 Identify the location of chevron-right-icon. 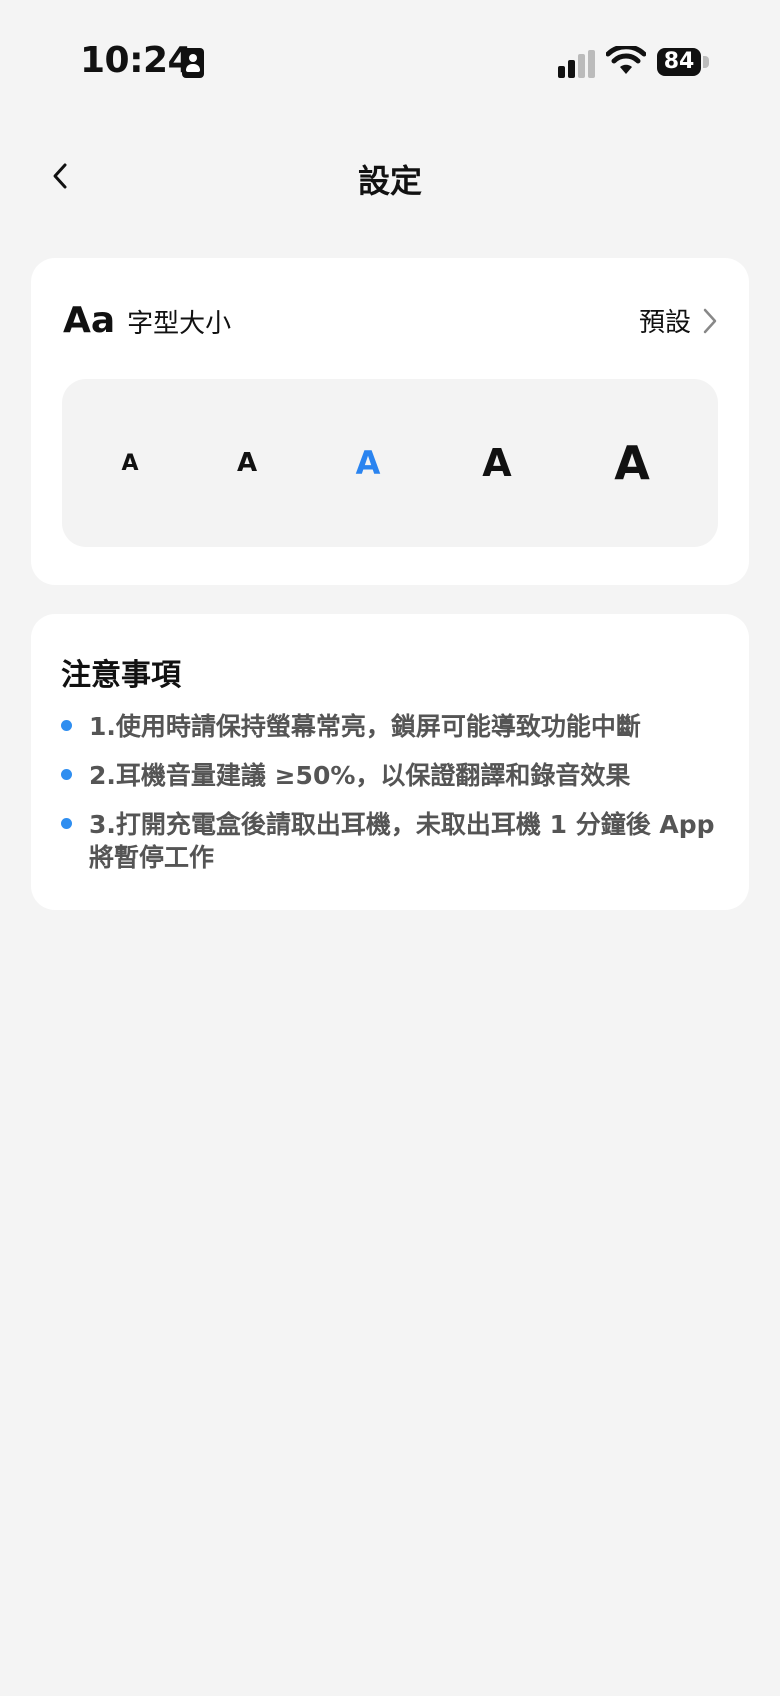
(710, 320).